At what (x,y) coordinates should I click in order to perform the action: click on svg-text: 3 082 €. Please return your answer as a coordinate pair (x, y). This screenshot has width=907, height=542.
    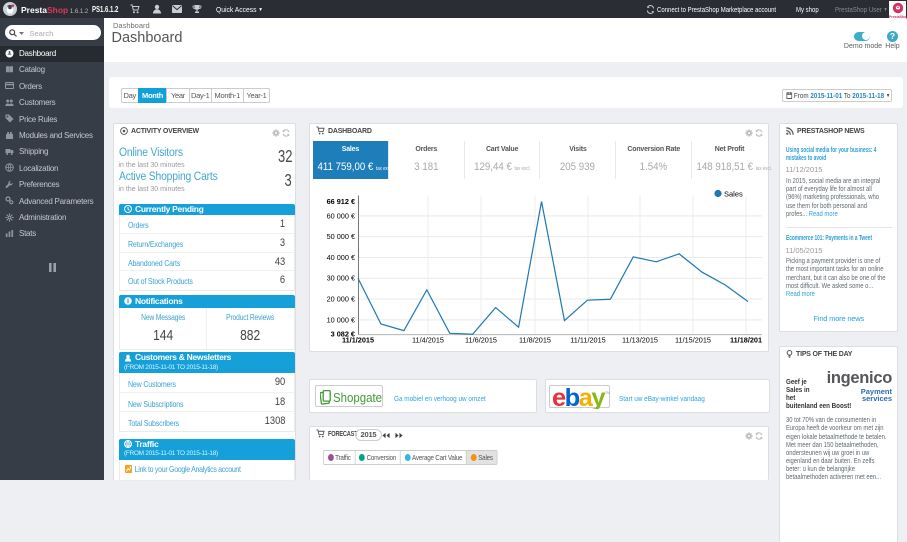
    Looking at the image, I should click on (343, 333).